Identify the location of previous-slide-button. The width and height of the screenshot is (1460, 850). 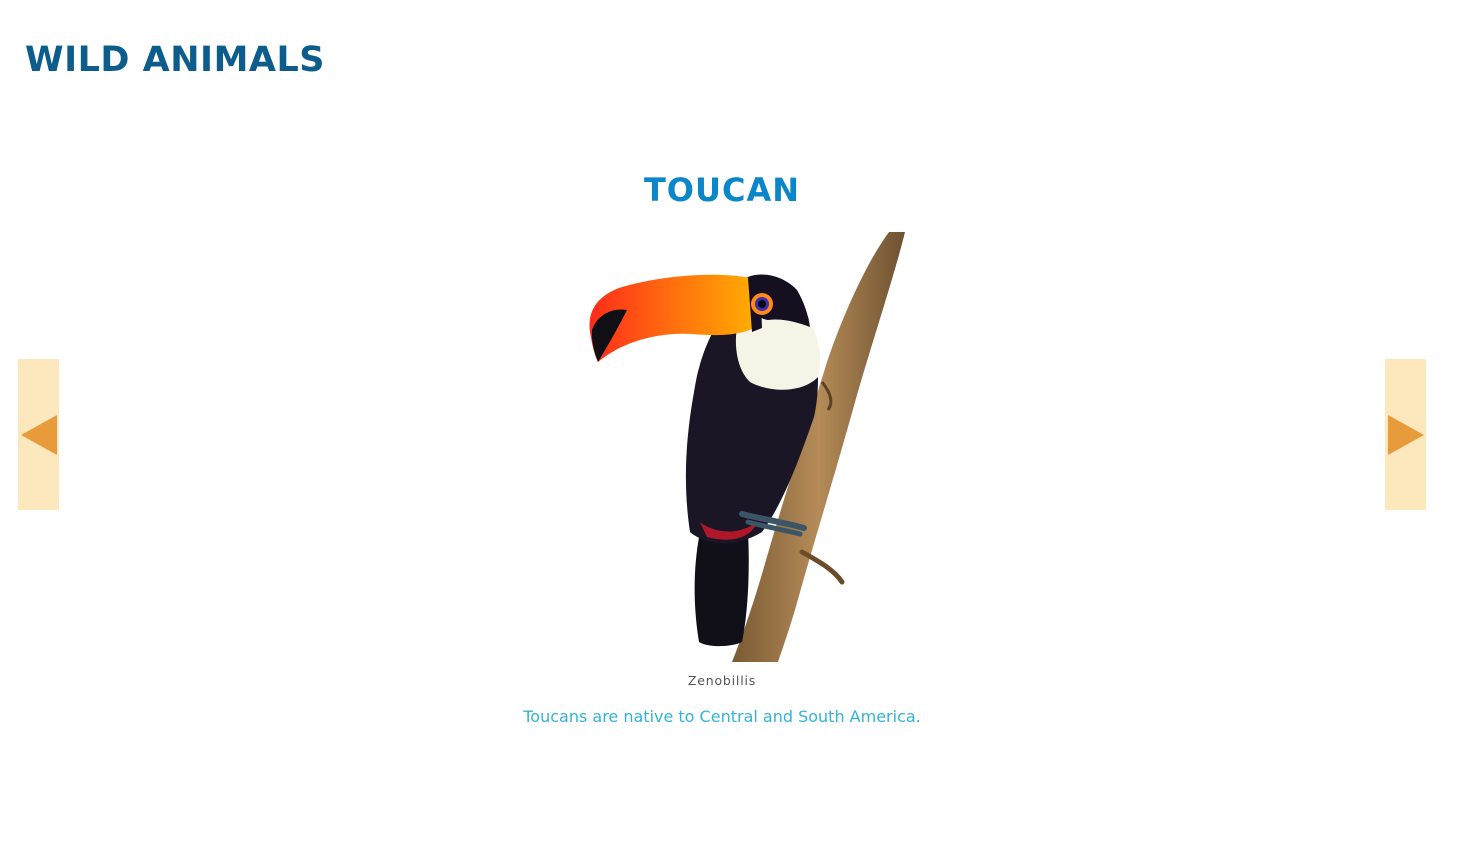
(38, 434).